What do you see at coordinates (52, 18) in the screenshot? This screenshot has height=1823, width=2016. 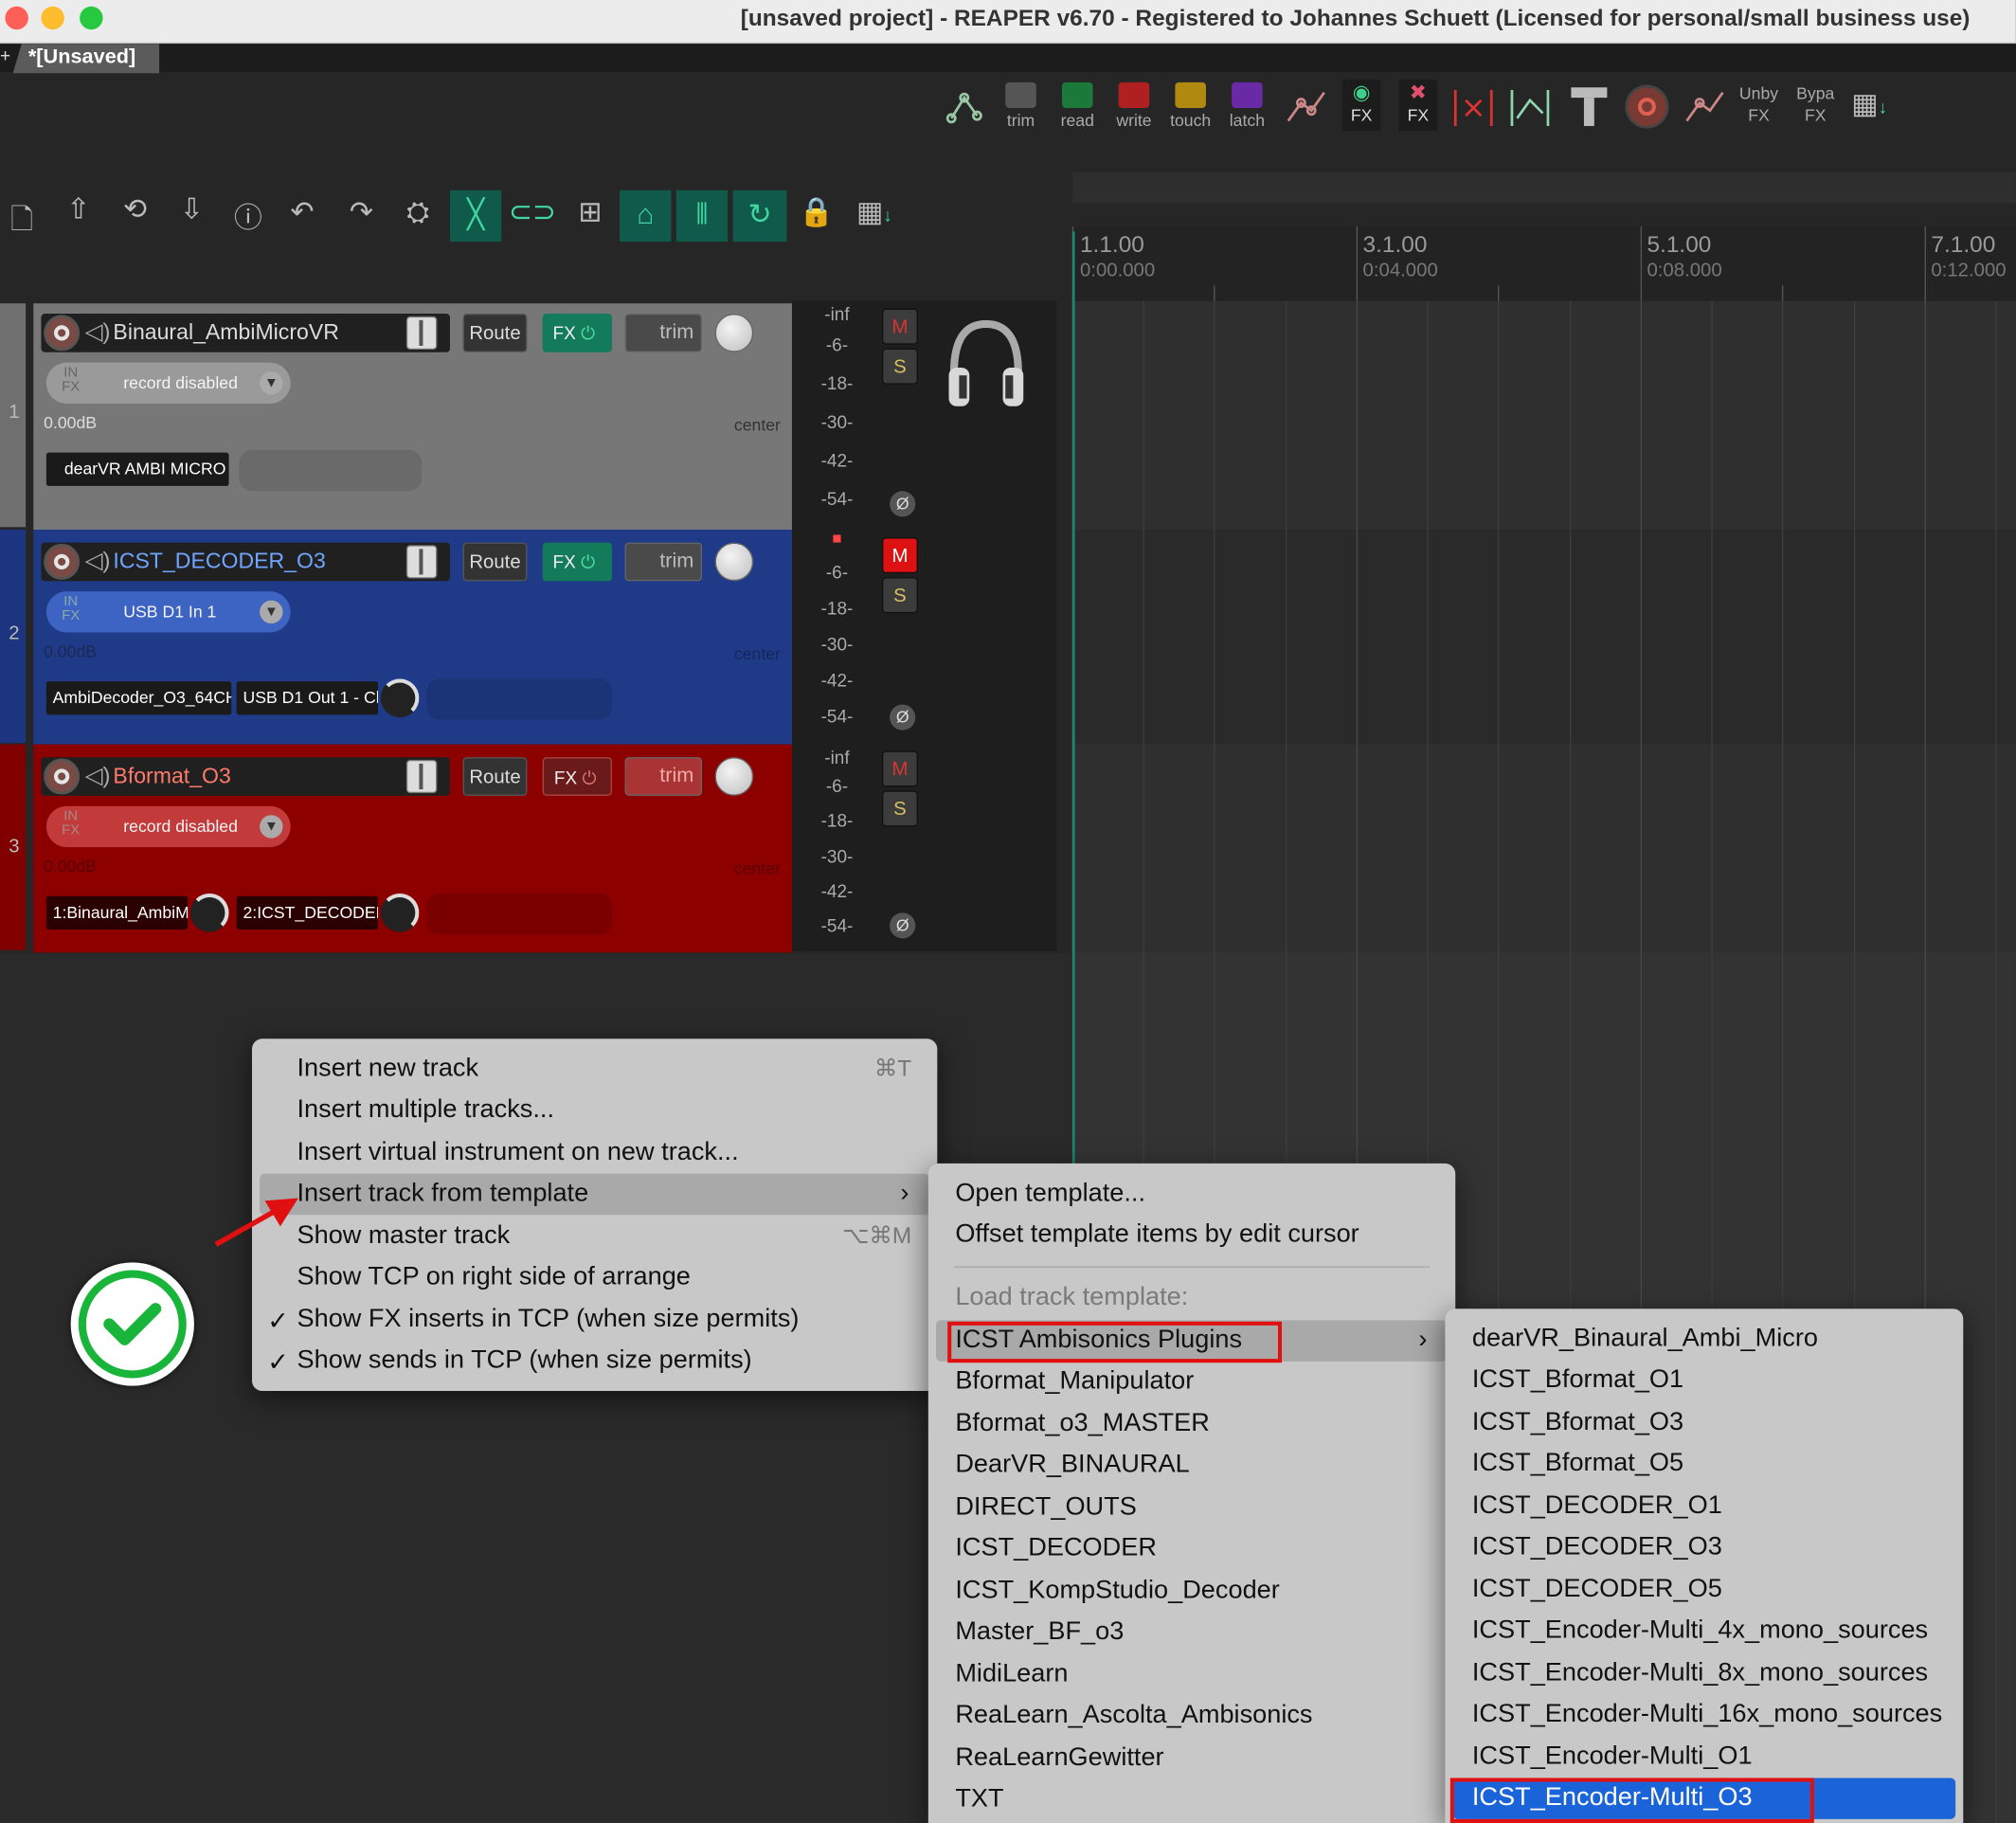 I see `minimize-window-button` at bounding box center [52, 18].